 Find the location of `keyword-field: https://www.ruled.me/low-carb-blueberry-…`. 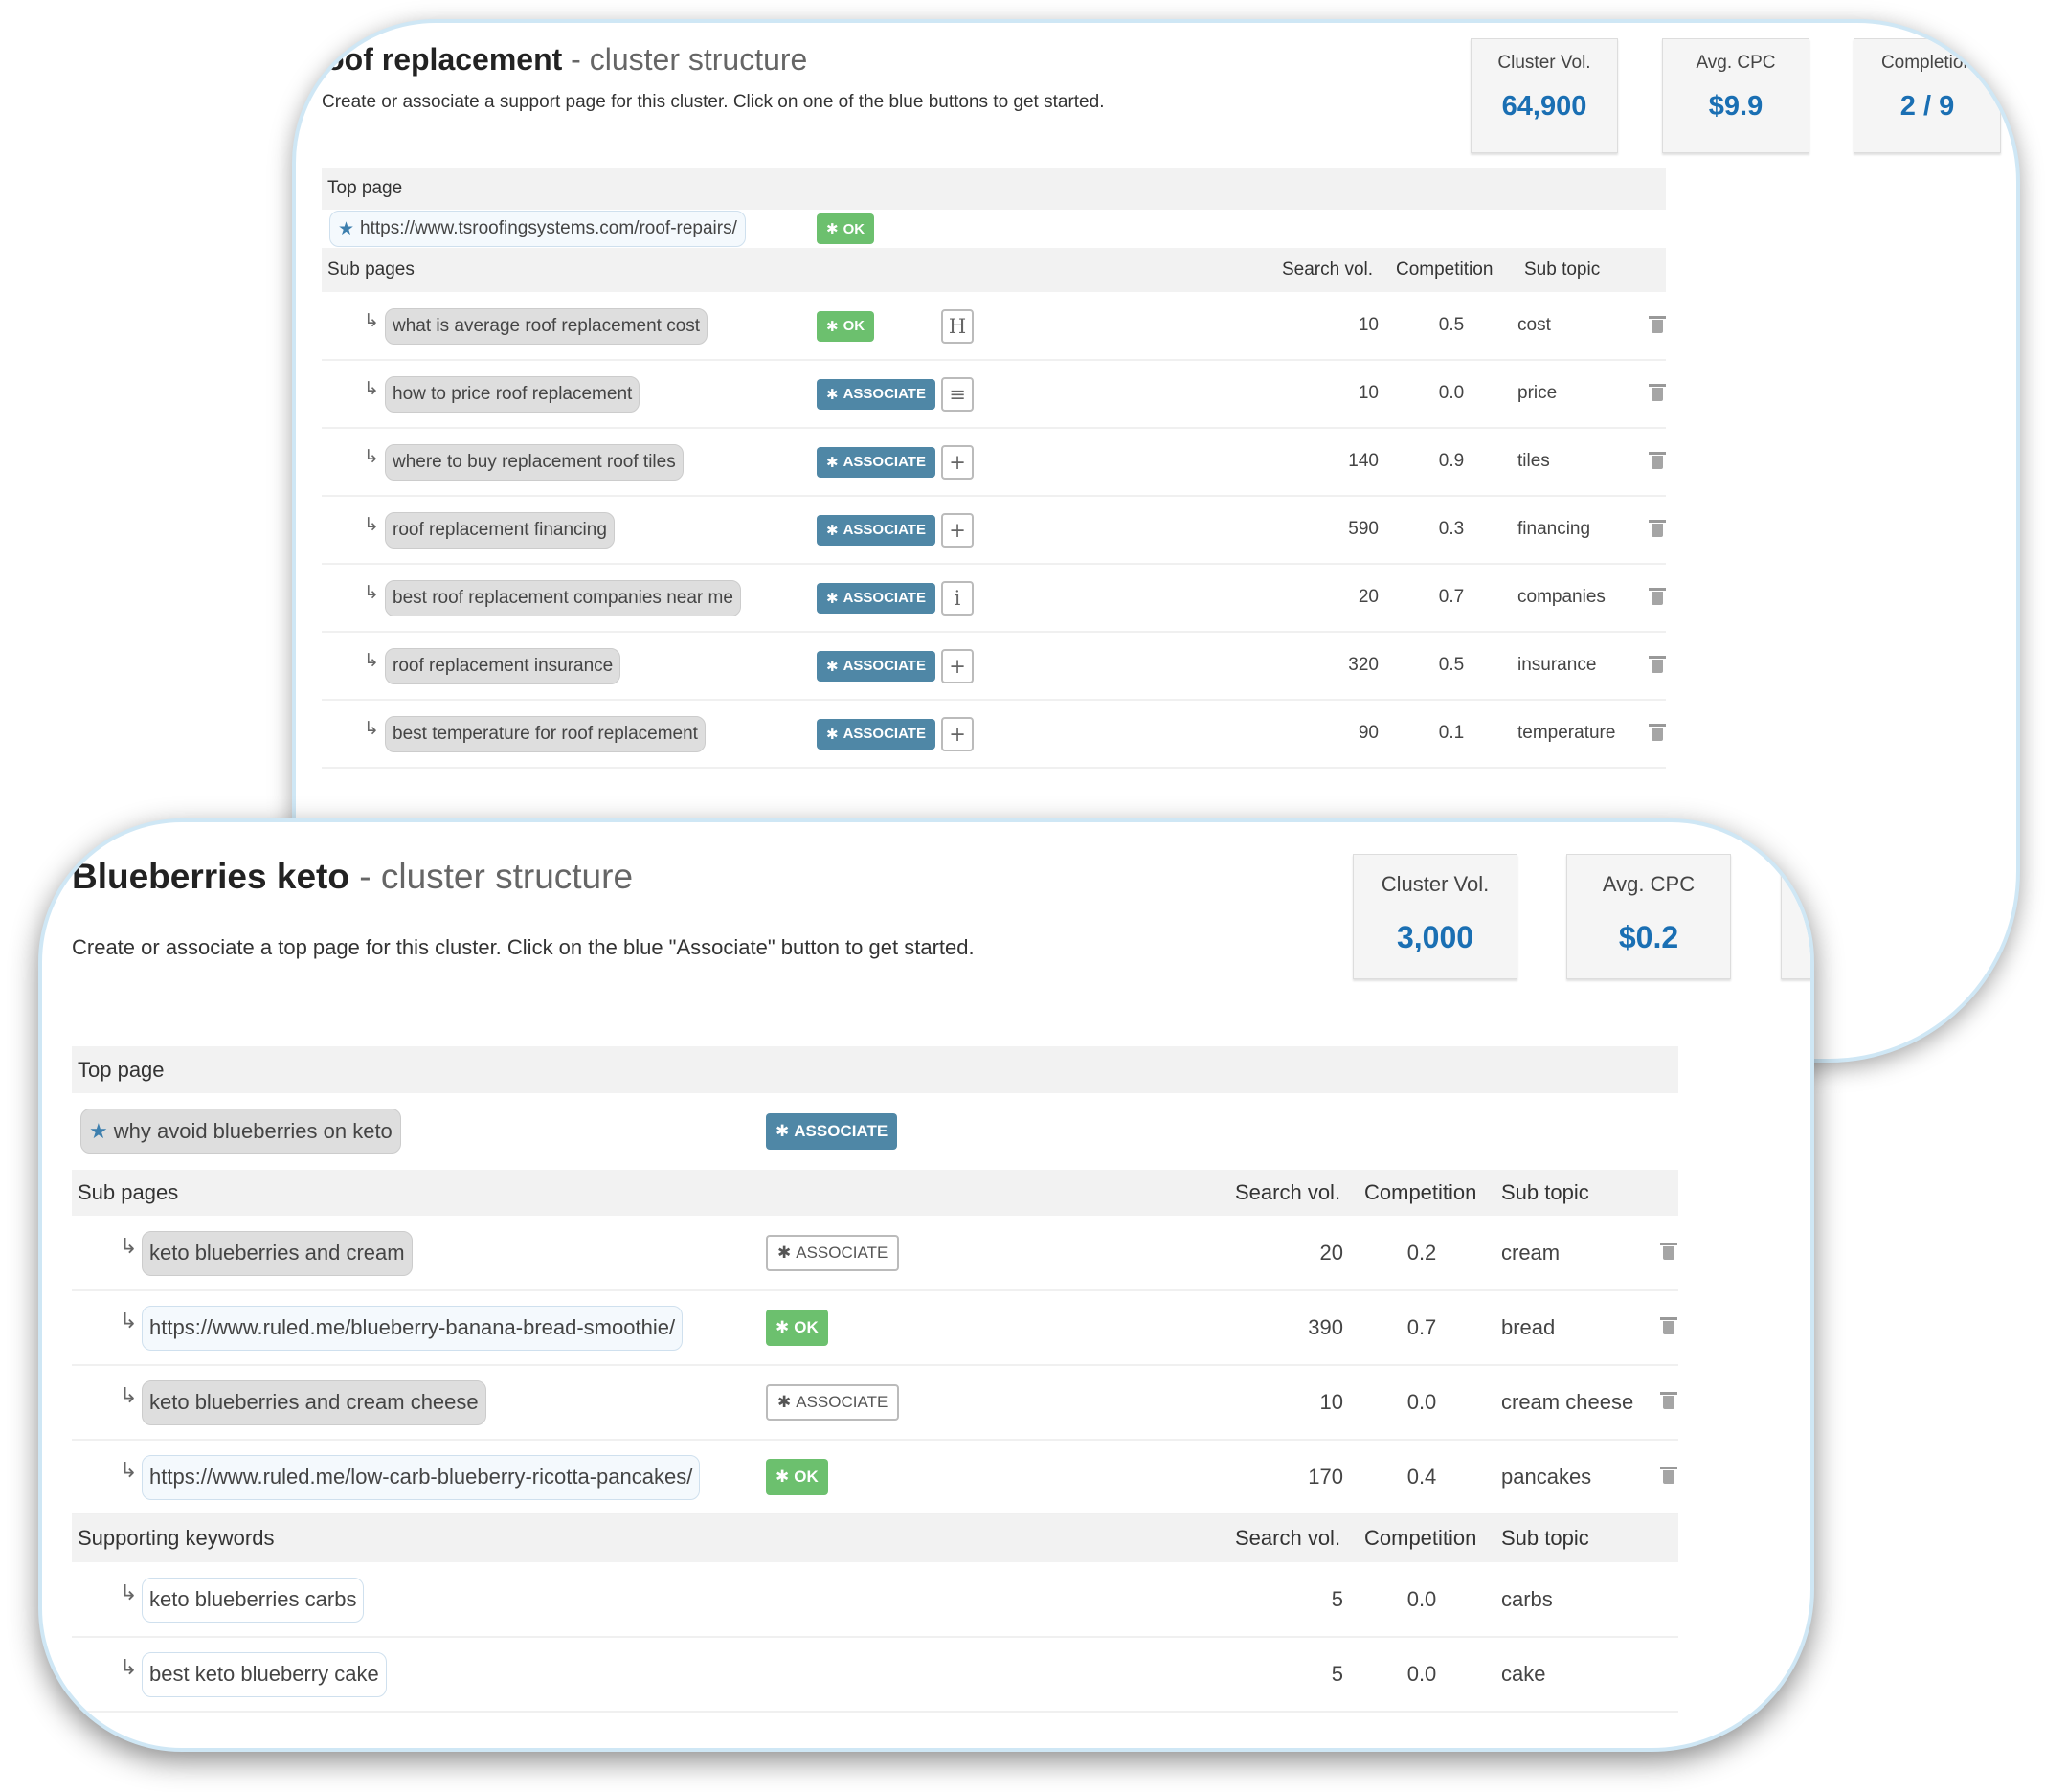

keyword-field: https://www.ruled.me/low-carb-blueberry-… is located at coordinates (421, 1477).